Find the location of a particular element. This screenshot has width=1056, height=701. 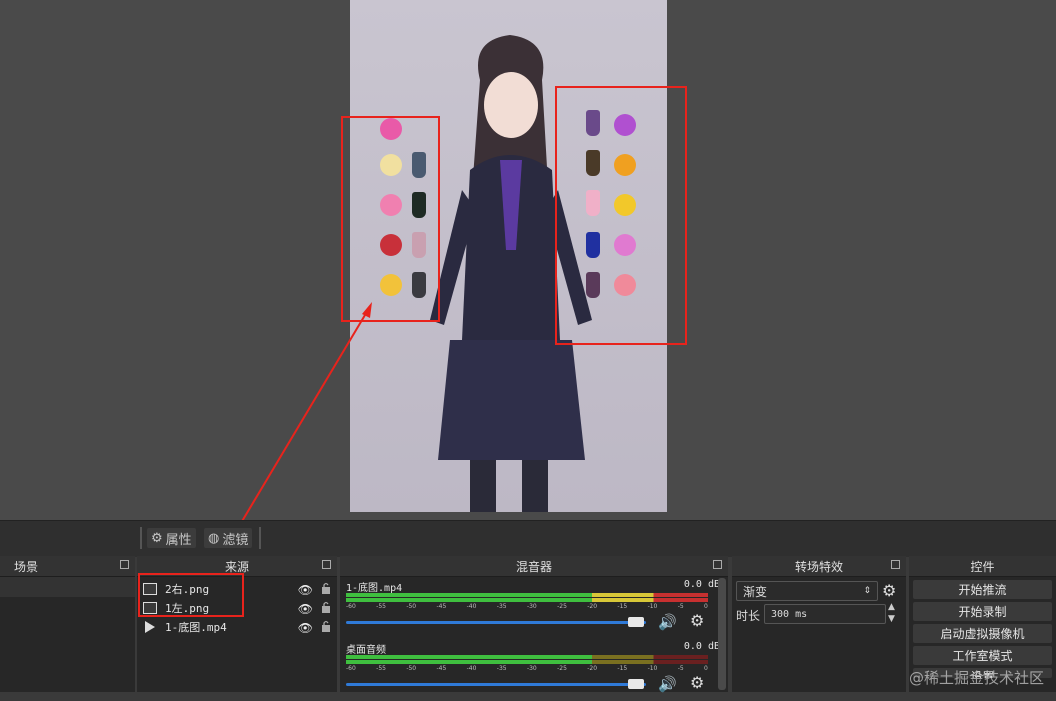

mixer-header: 混音器 is located at coordinates (534, 566).